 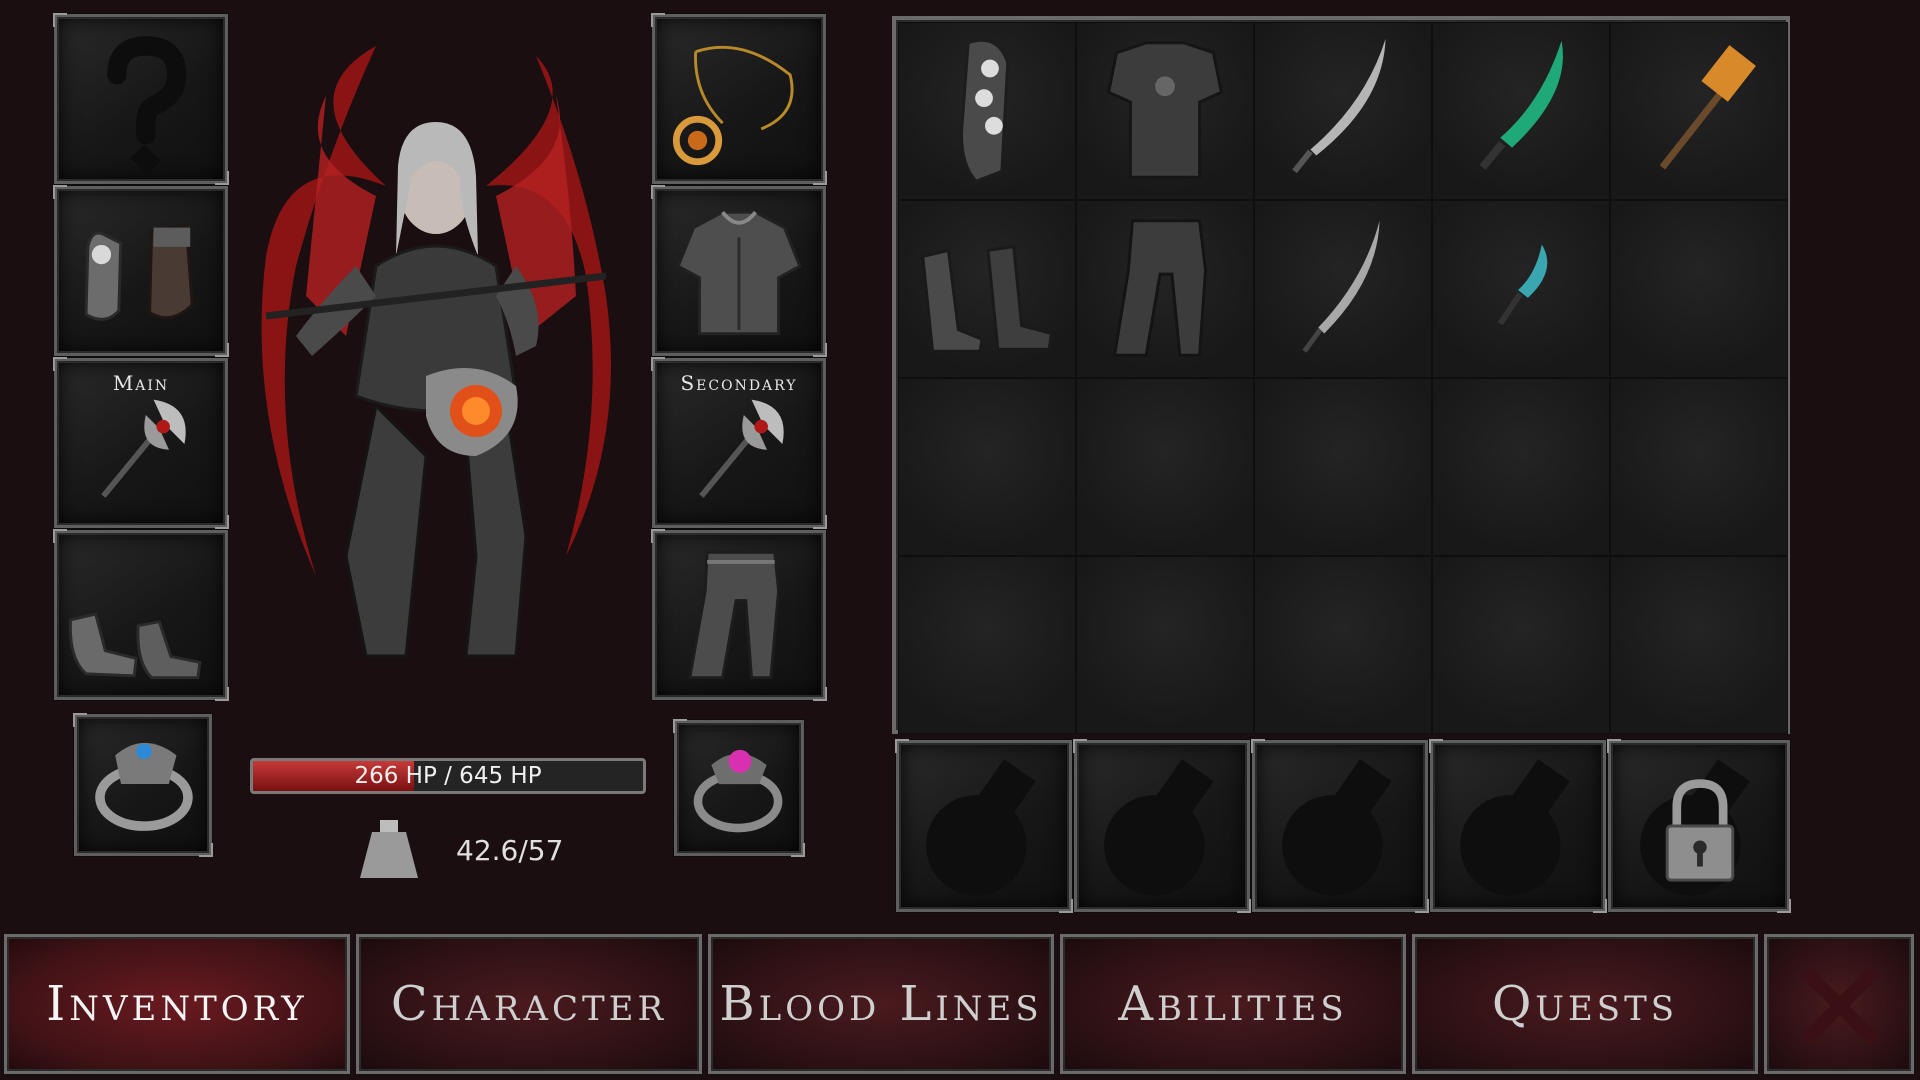 What do you see at coordinates (1700, 830) in the screenshot?
I see `padlock-icon` at bounding box center [1700, 830].